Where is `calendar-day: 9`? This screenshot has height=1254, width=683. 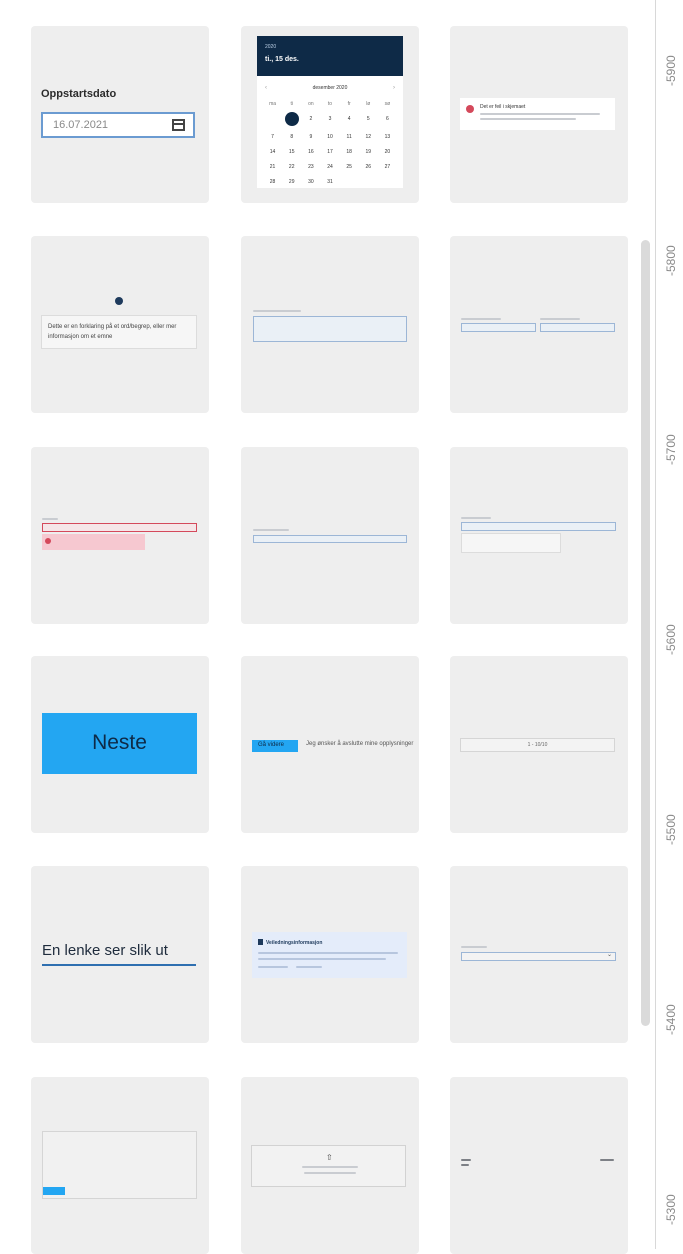 calendar-day: 9 is located at coordinates (310, 137).